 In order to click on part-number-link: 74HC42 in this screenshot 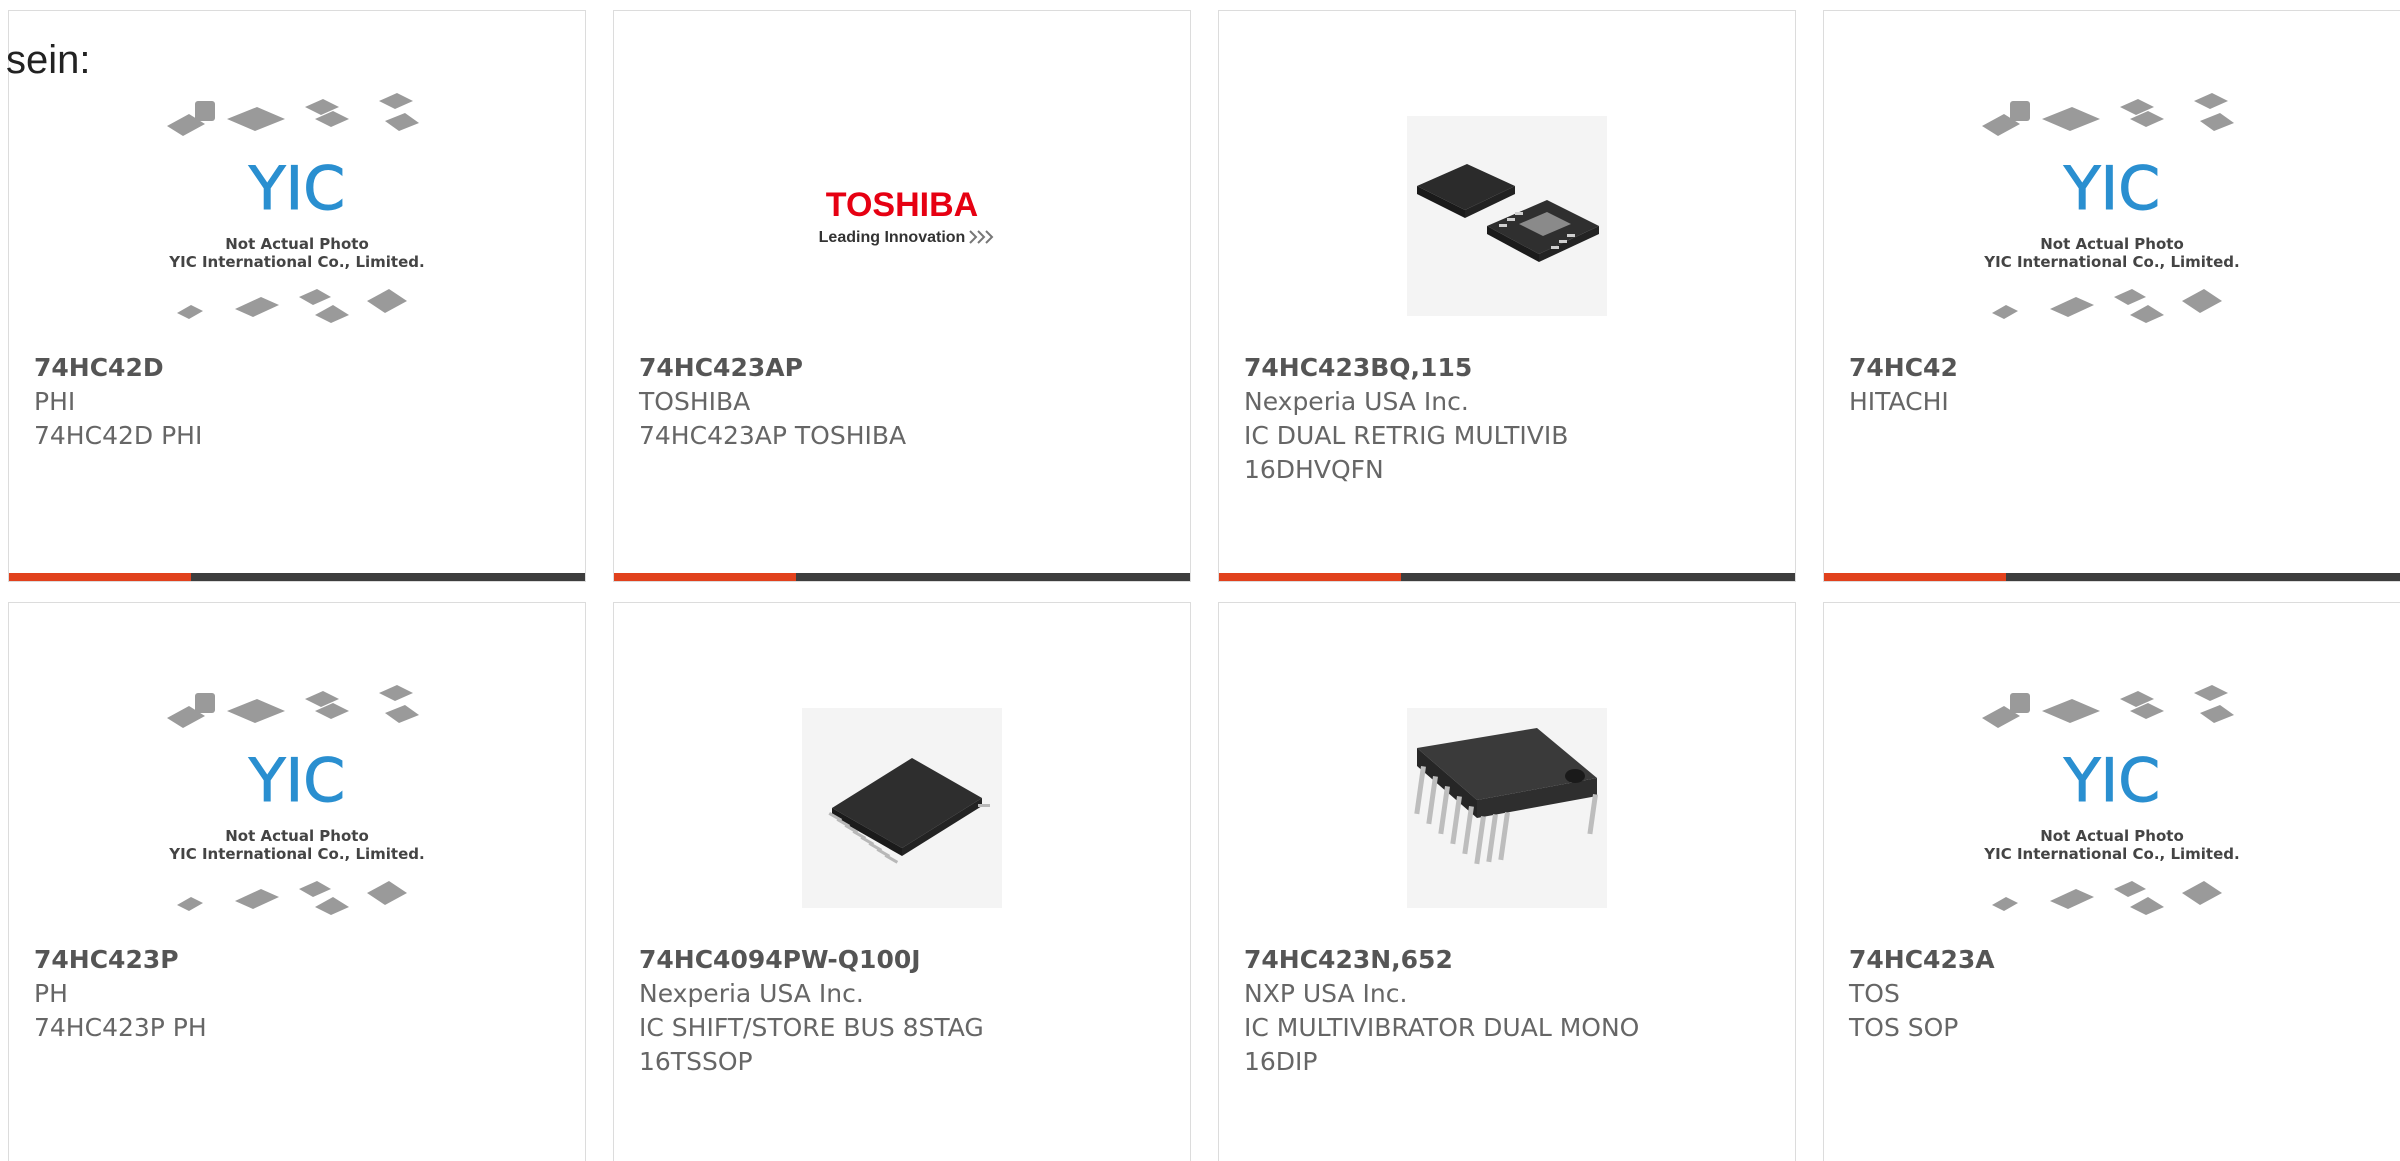, I will do `click(2114, 368)`.